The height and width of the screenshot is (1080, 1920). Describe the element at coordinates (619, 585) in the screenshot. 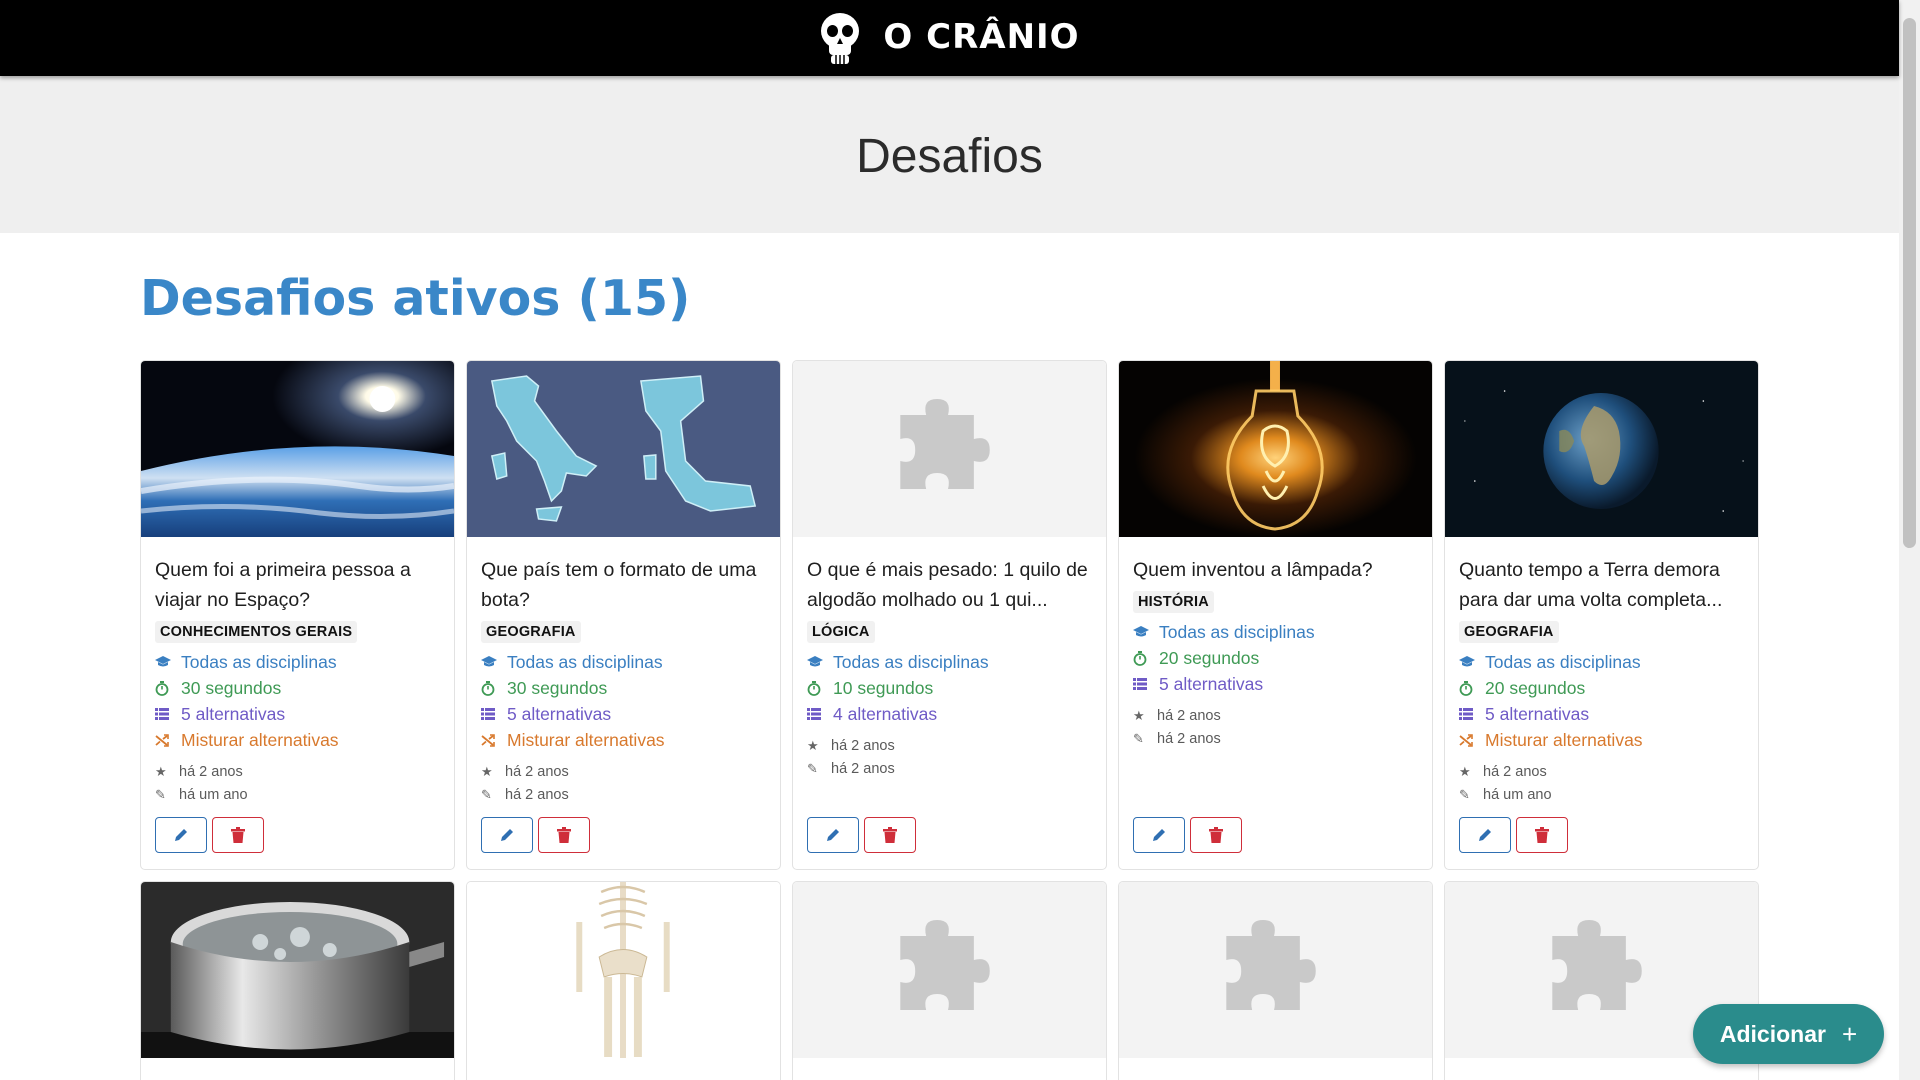

I see `challenge-title: Que país tem o formato de uma bota?` at that location.